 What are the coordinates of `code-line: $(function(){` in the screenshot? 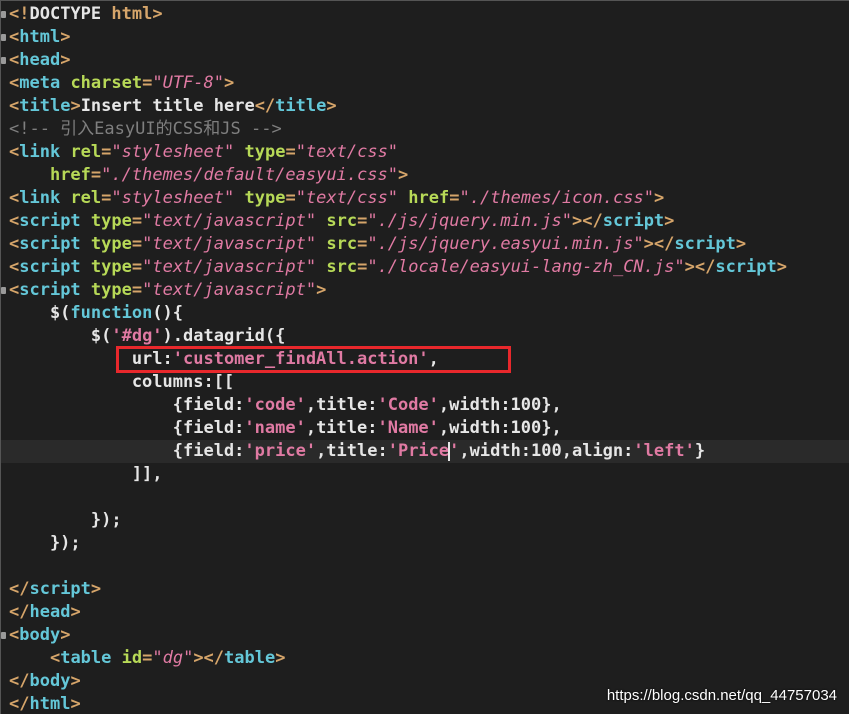 It's located at (425, 313).